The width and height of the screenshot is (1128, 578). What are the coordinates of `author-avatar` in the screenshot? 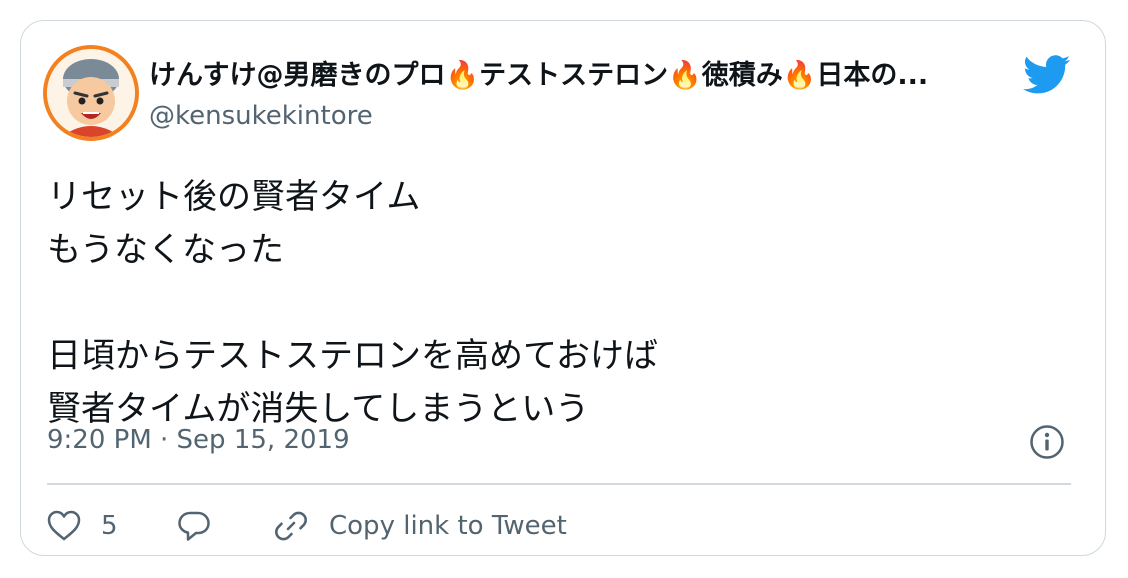 It's located at (91, 93).